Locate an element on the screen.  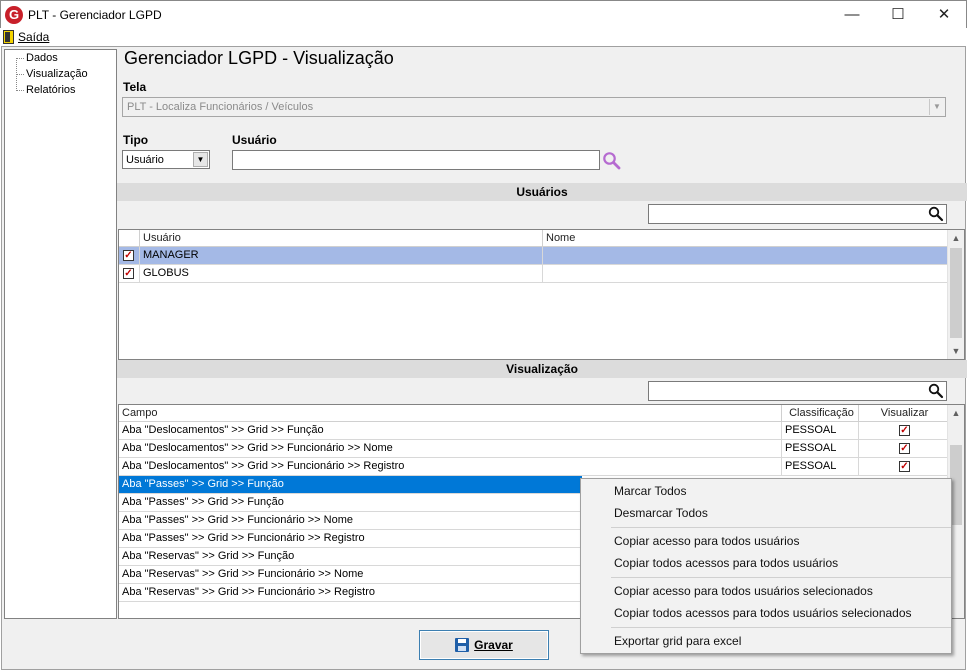
door-exit-icon is located at coordinates (8, 37).